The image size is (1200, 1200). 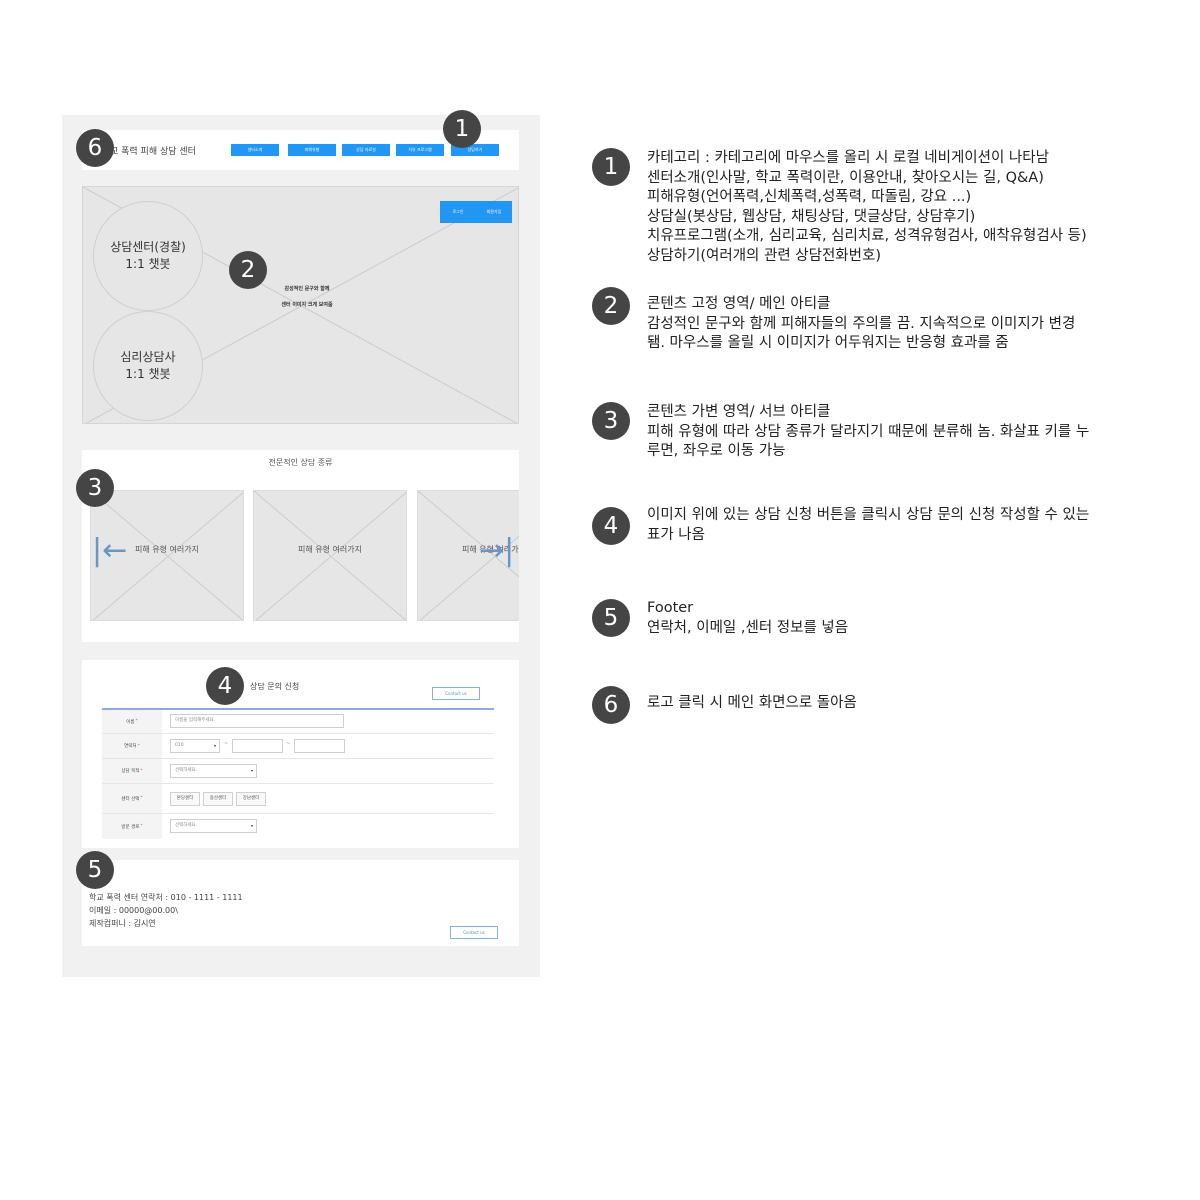 I want to click on image-placeholder-lines, so click(x=330, y=555).